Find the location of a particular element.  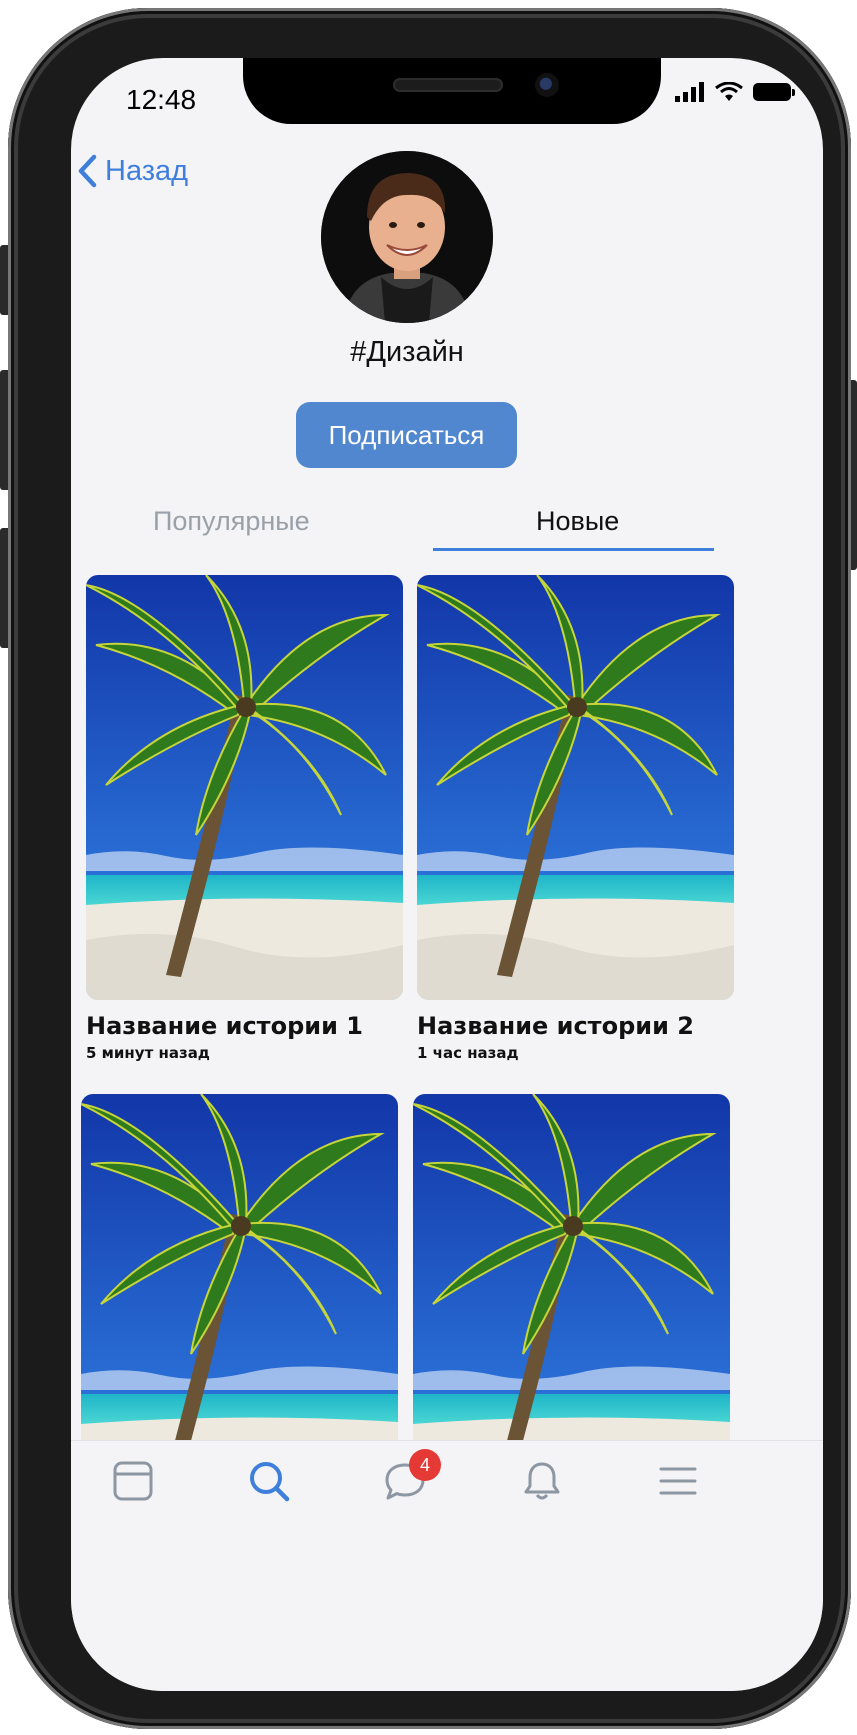

avatar is located at coordinates (407, 237).